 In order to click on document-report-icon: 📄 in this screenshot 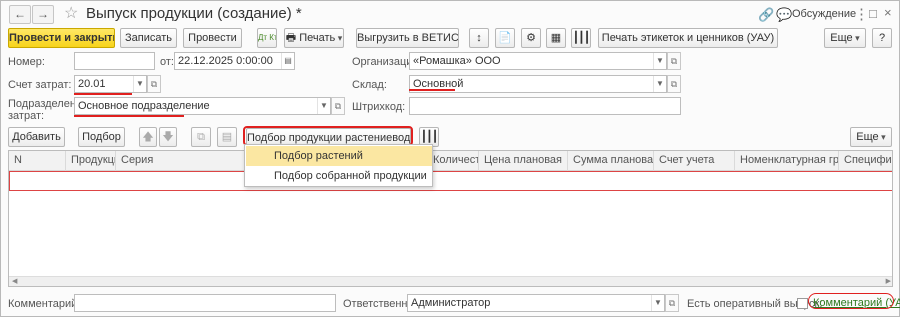, I will do `click(505, 38)`.